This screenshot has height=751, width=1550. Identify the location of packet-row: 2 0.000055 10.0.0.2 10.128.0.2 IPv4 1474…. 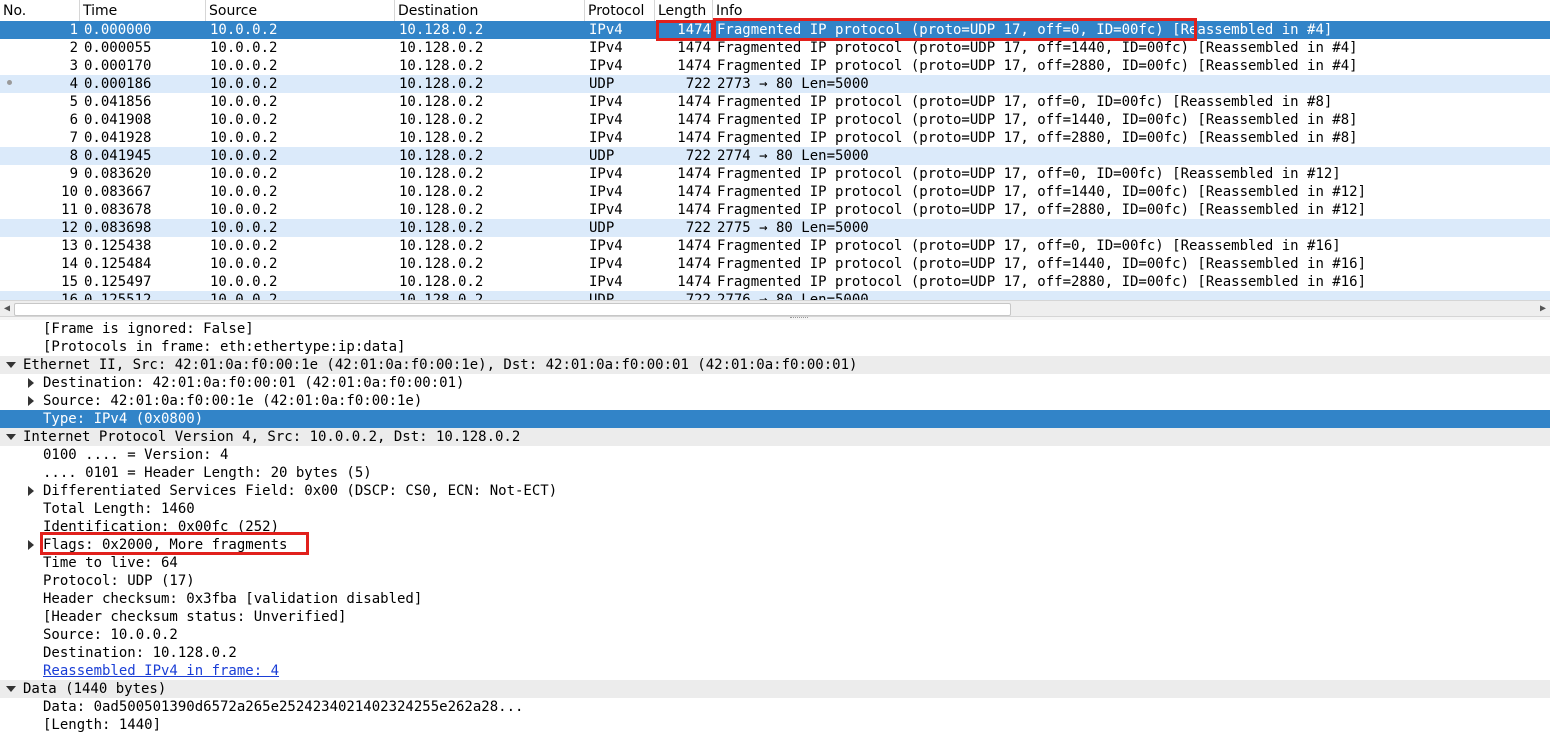
(775, 48).